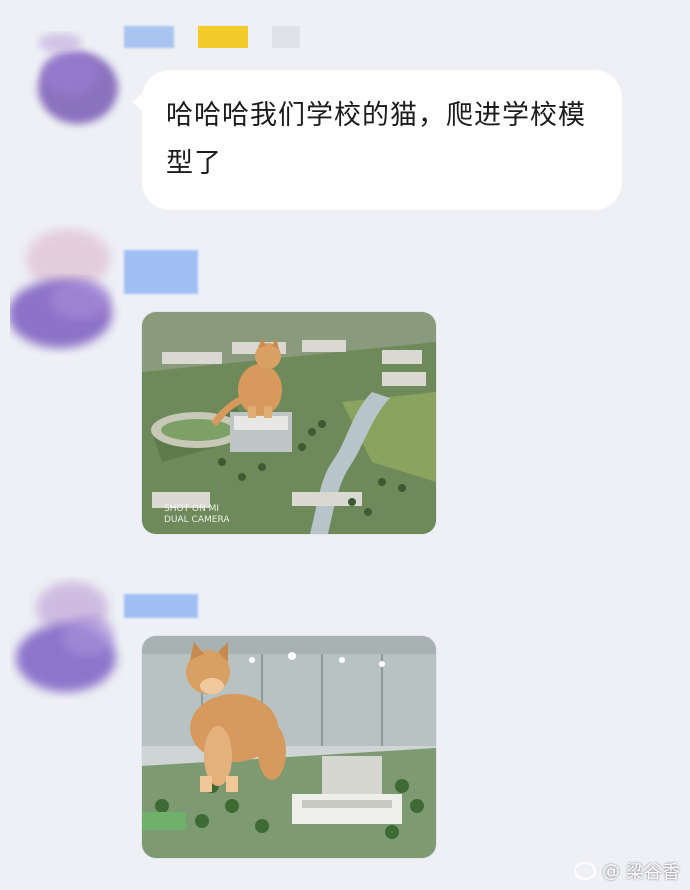  I want to click on weibo-watermark: @ 梁谷香, so click(627, 871).